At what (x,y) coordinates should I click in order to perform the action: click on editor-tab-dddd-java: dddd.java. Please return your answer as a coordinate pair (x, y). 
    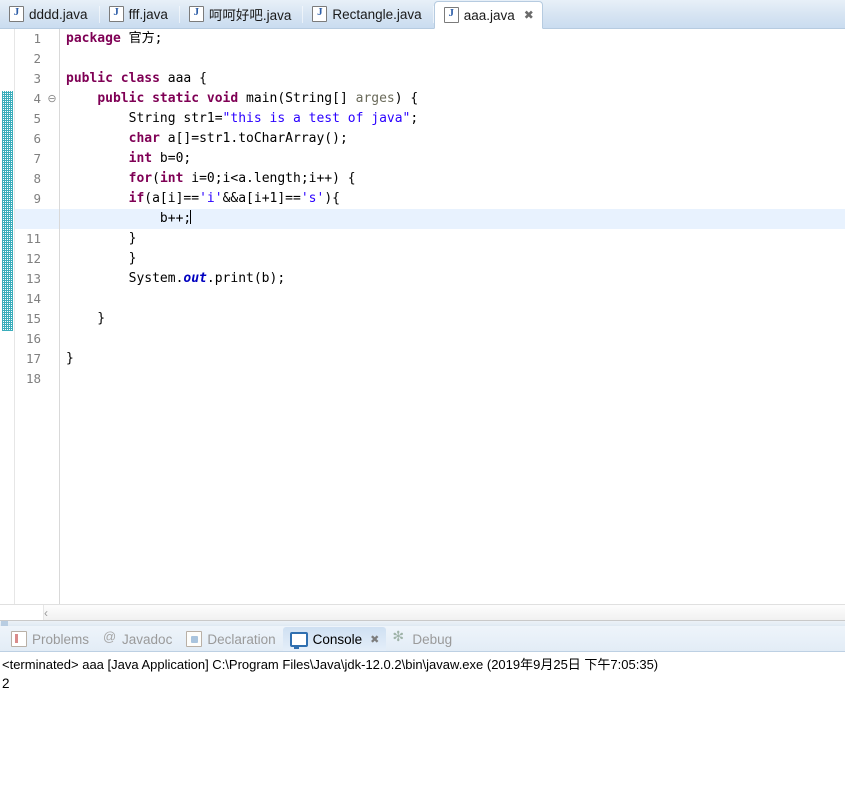
    Looking at the image, I should click on (50, 14).